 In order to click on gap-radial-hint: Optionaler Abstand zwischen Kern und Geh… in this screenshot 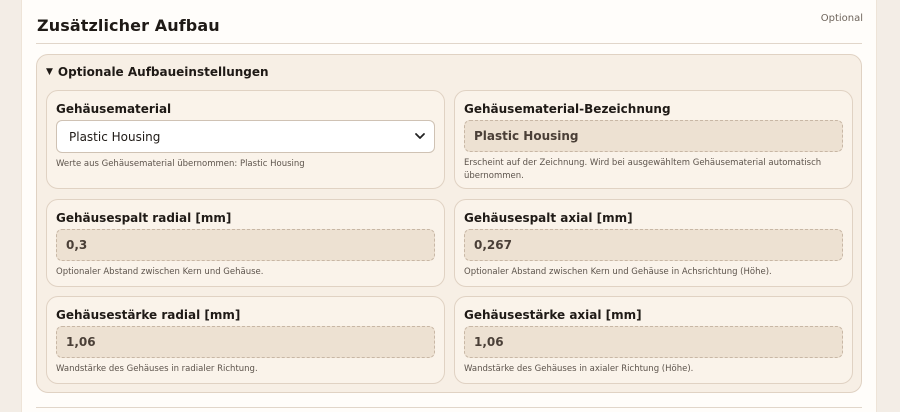, I will do `click(160, 272)`.